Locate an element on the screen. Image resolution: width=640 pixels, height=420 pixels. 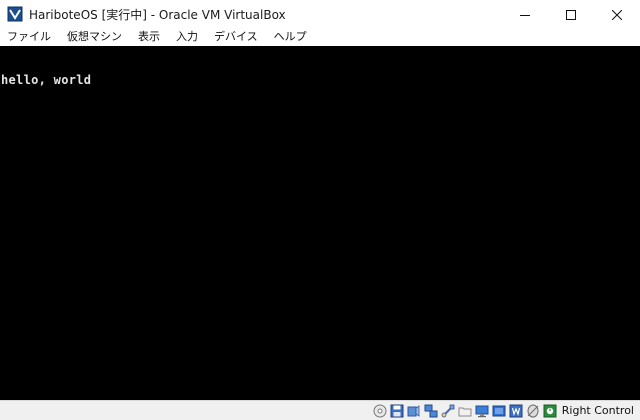
maximize-button is located at coordinates (571, 14).